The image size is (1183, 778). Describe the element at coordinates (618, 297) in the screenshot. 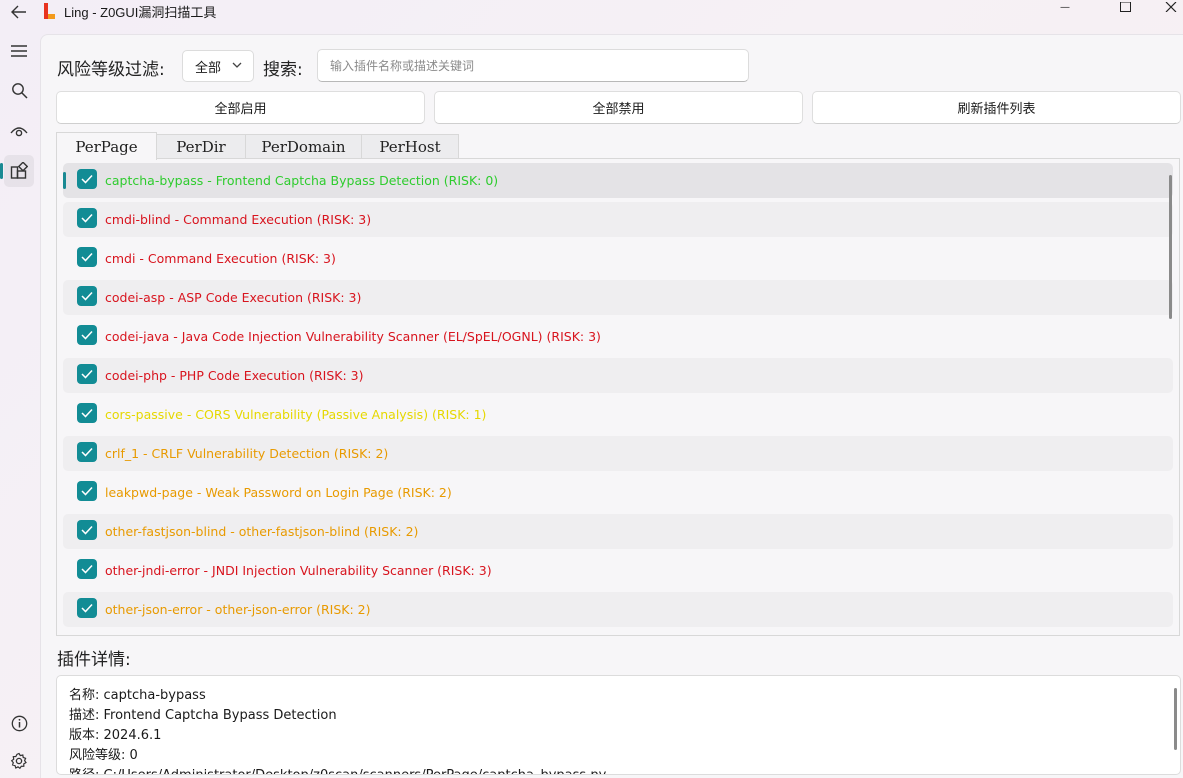

I see `plugin-row: codei-asp - ASP Code Execution (RISK: 3)` at that location.